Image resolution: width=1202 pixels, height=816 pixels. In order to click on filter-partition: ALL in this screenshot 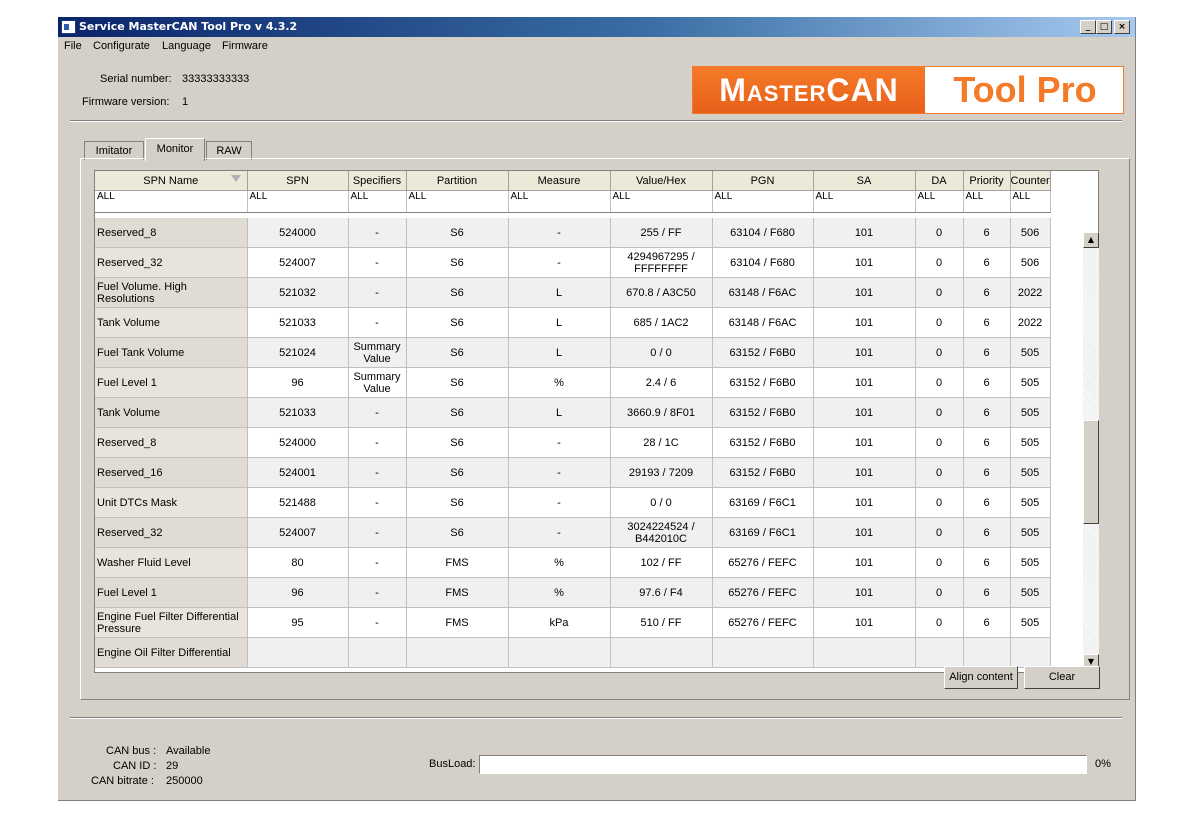, I will do `click(457, 201)`.